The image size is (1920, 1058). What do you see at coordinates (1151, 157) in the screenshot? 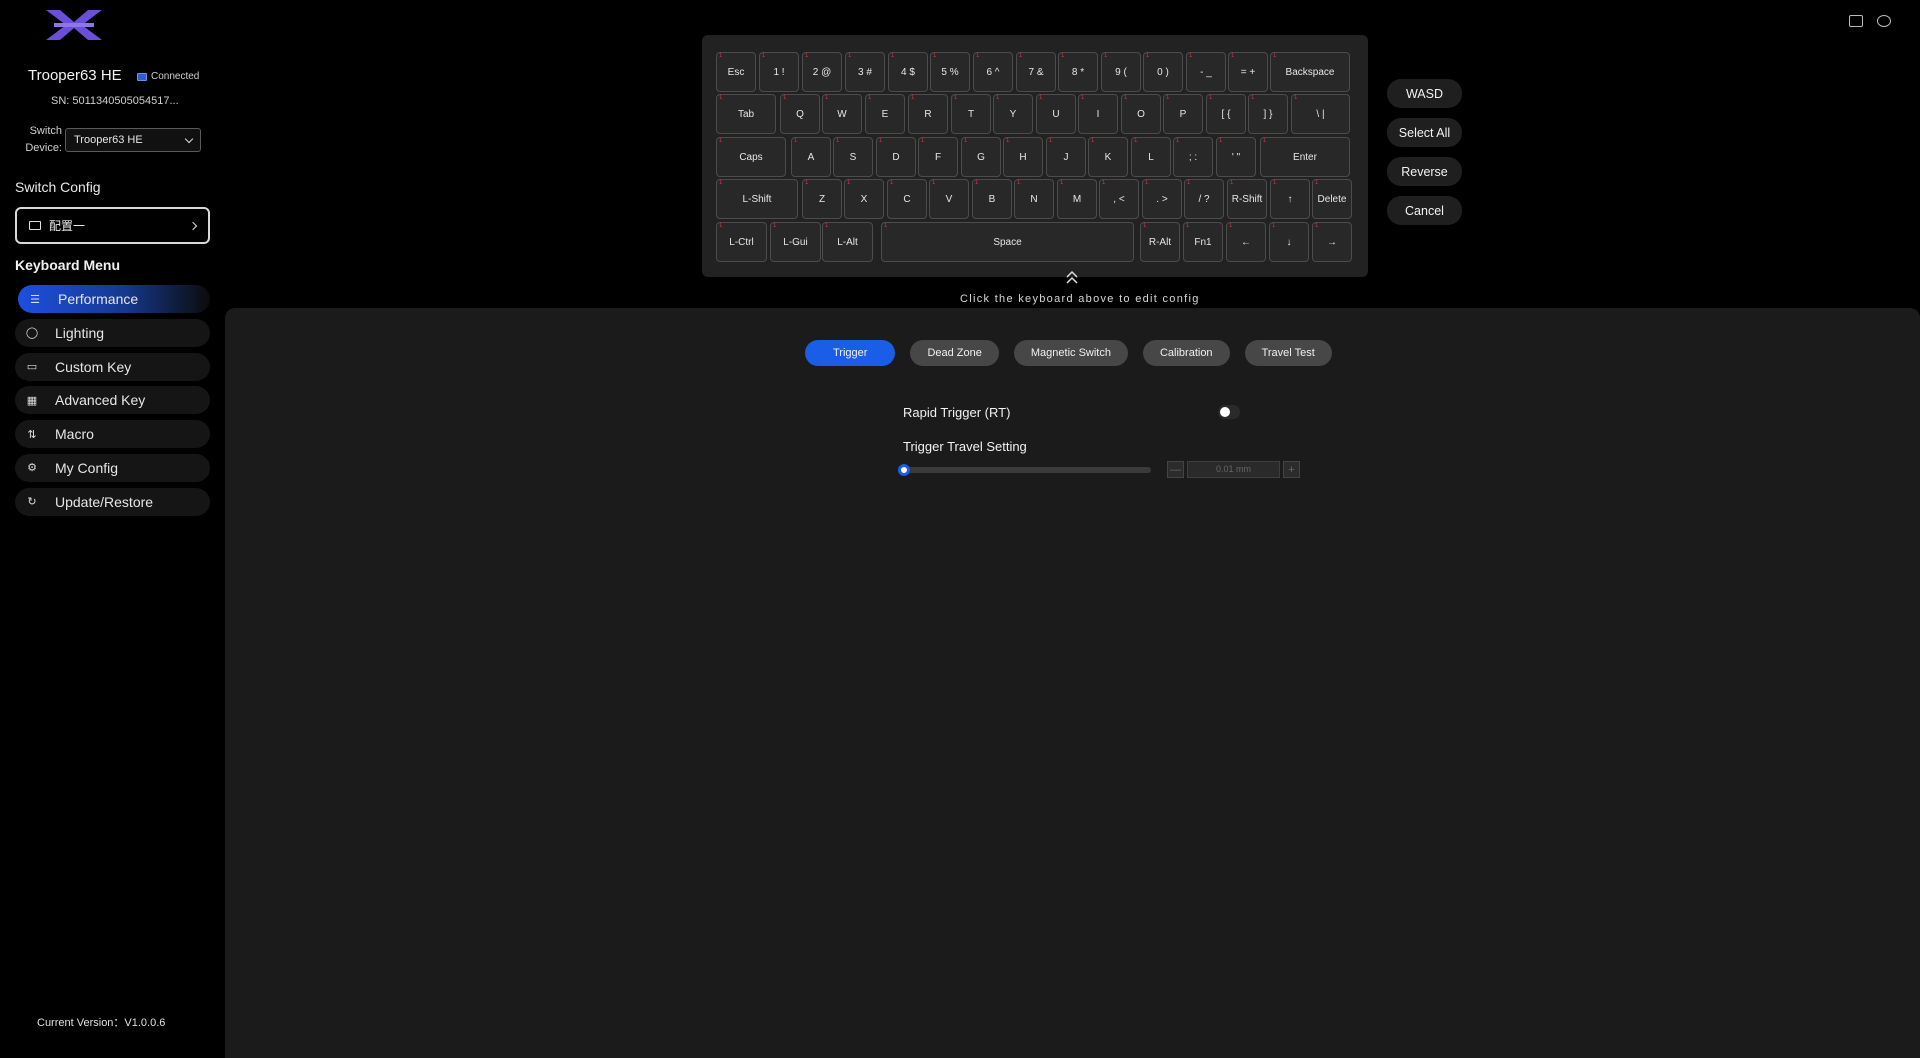
I see `key-l: L` at bounding box center [1151, 157].